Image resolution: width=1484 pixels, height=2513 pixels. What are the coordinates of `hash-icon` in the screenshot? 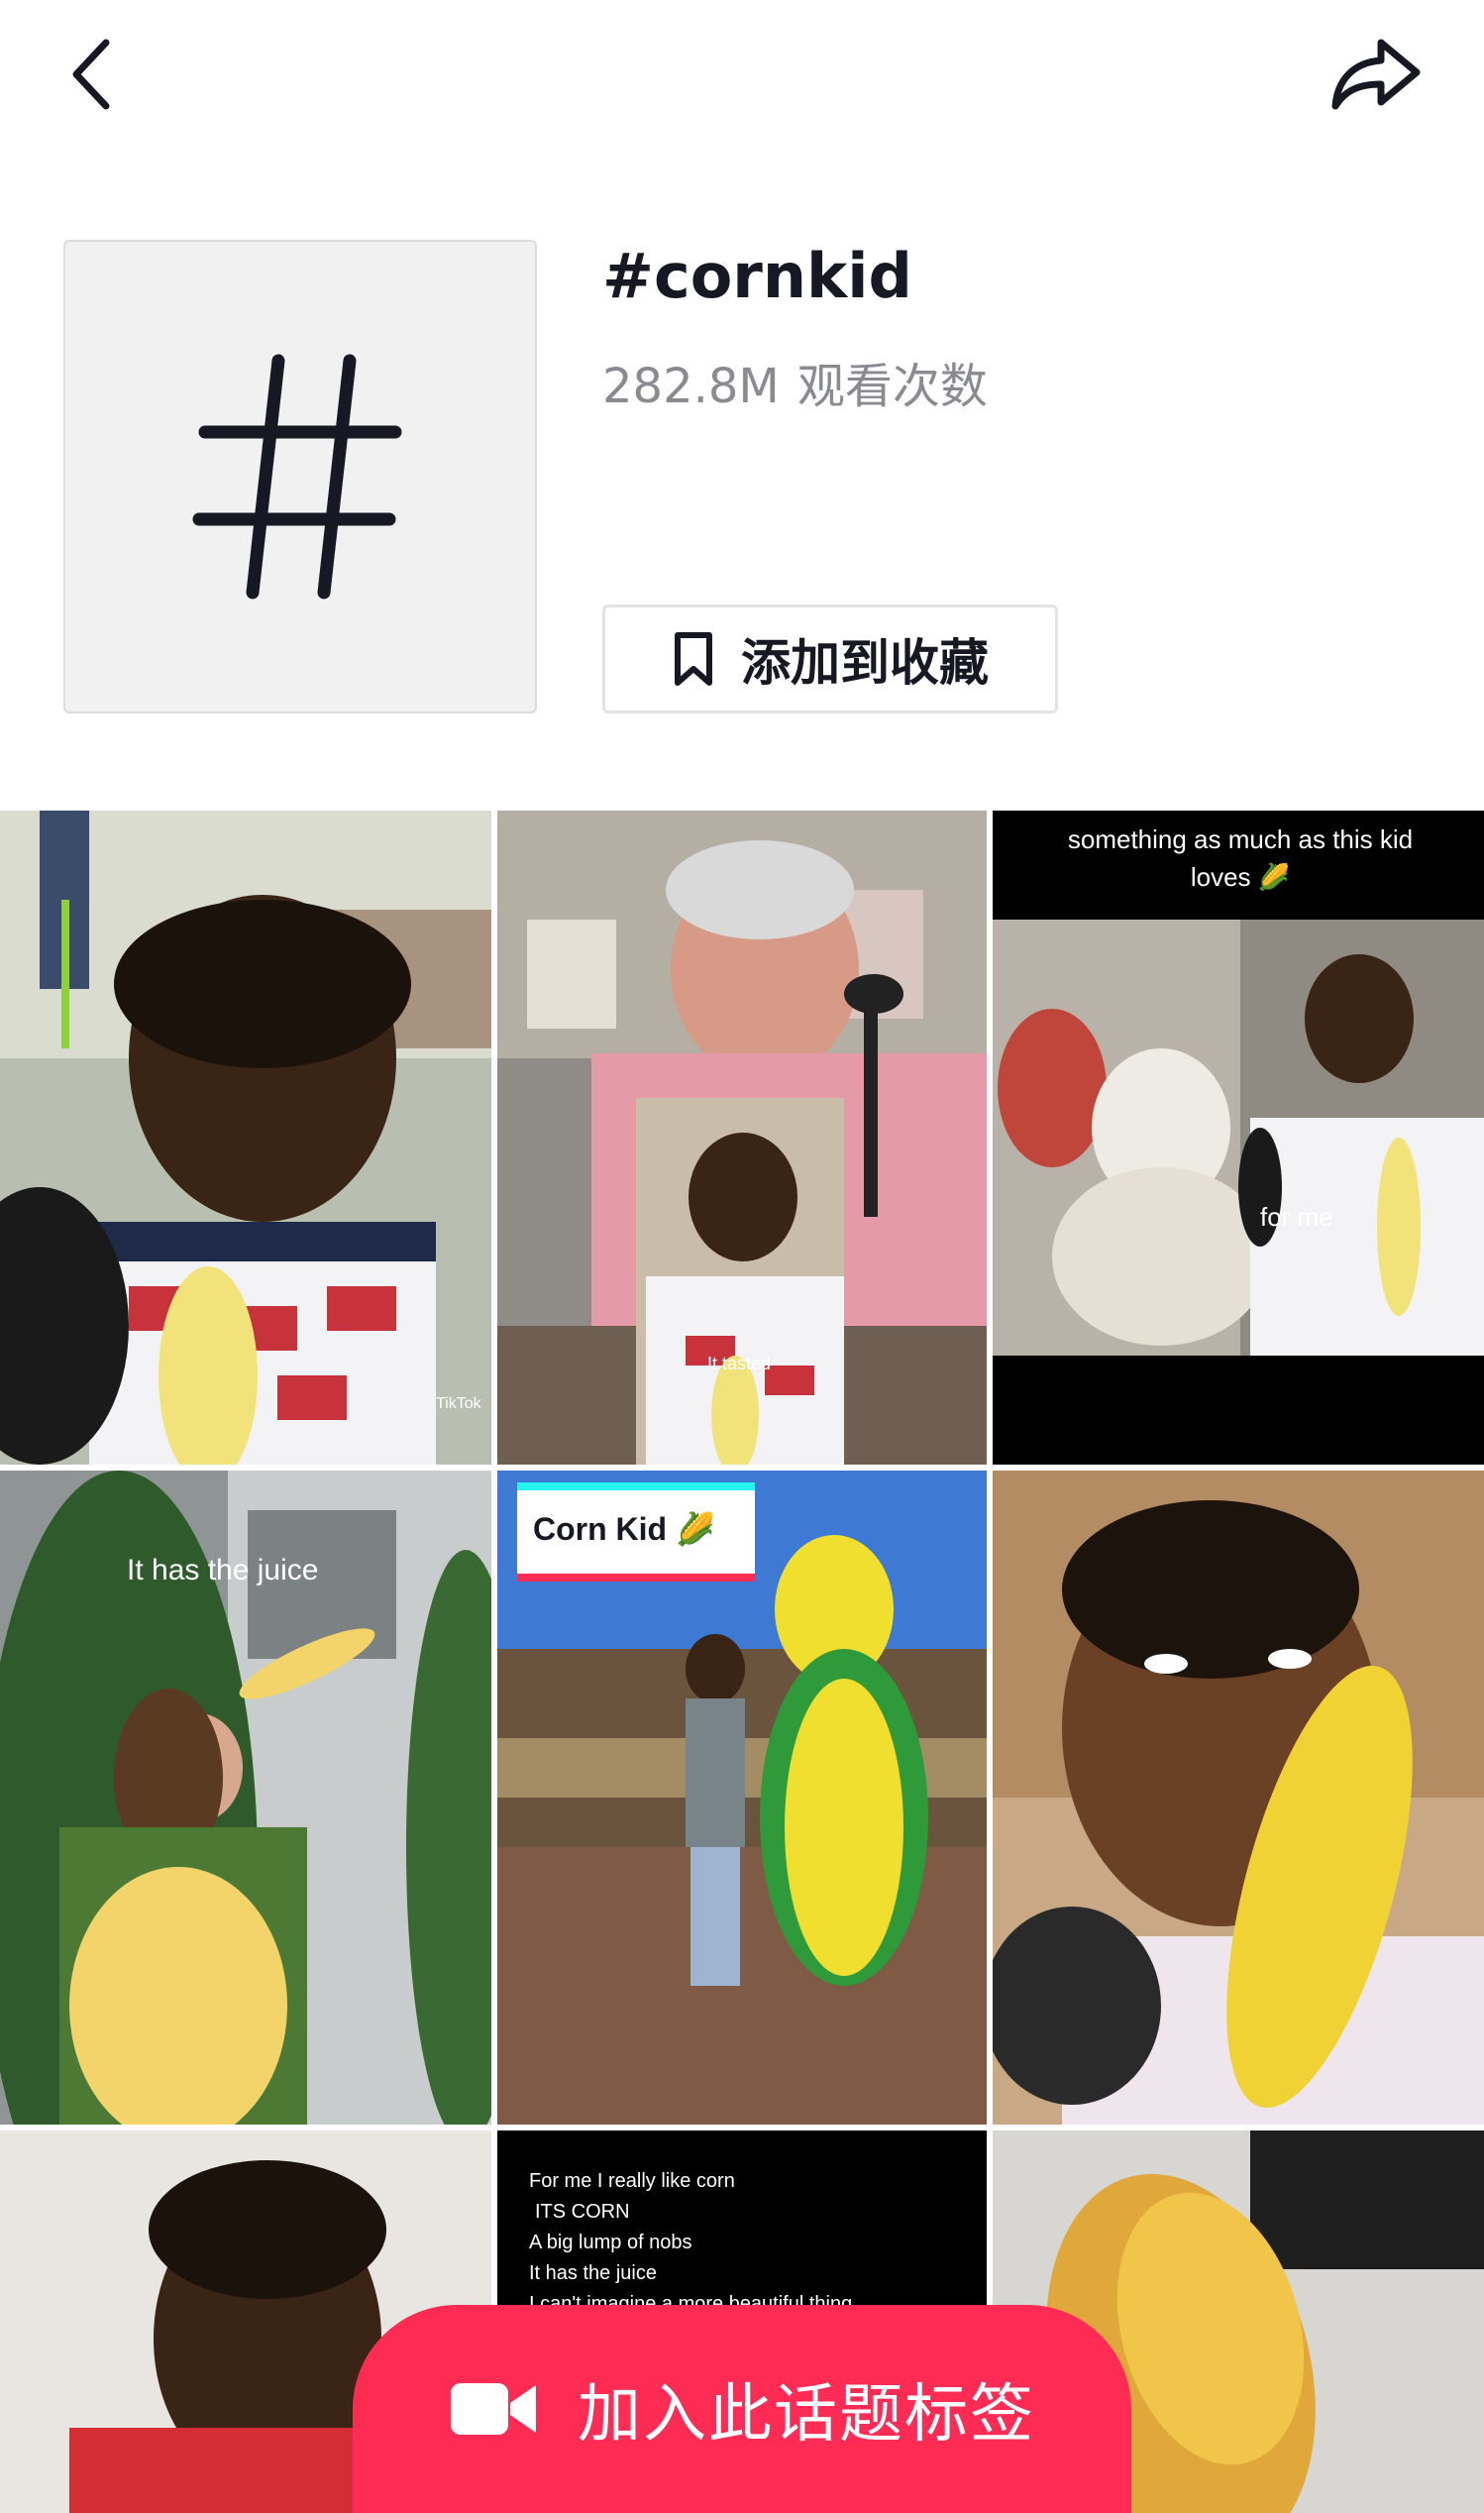 It's located at (297, 477).